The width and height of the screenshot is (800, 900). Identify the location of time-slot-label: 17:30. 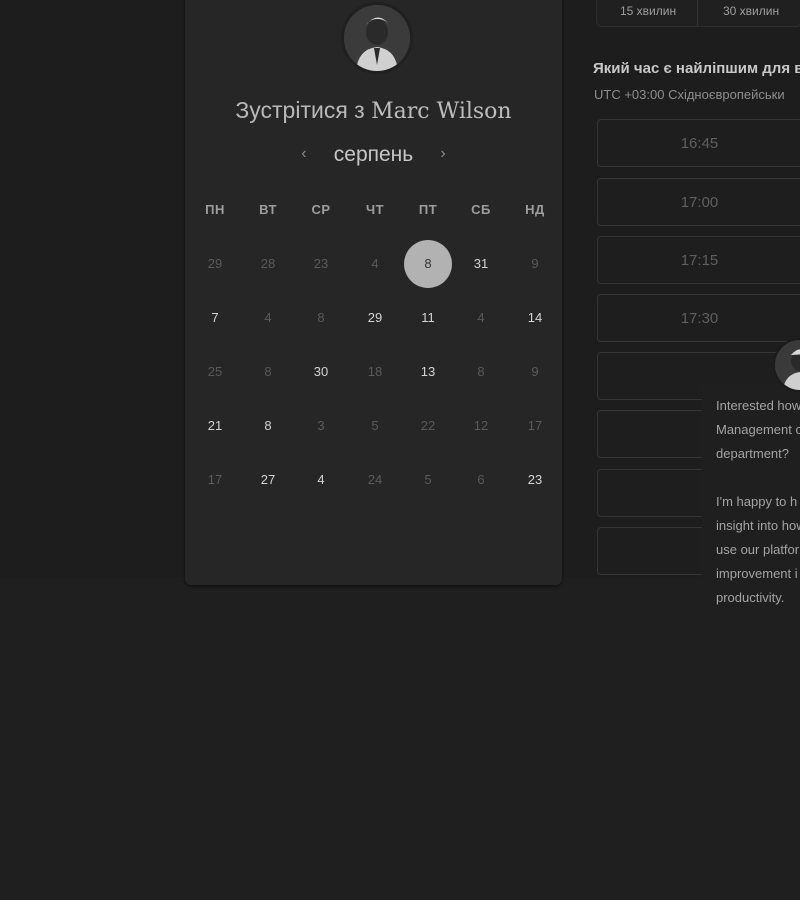
(699, 318).